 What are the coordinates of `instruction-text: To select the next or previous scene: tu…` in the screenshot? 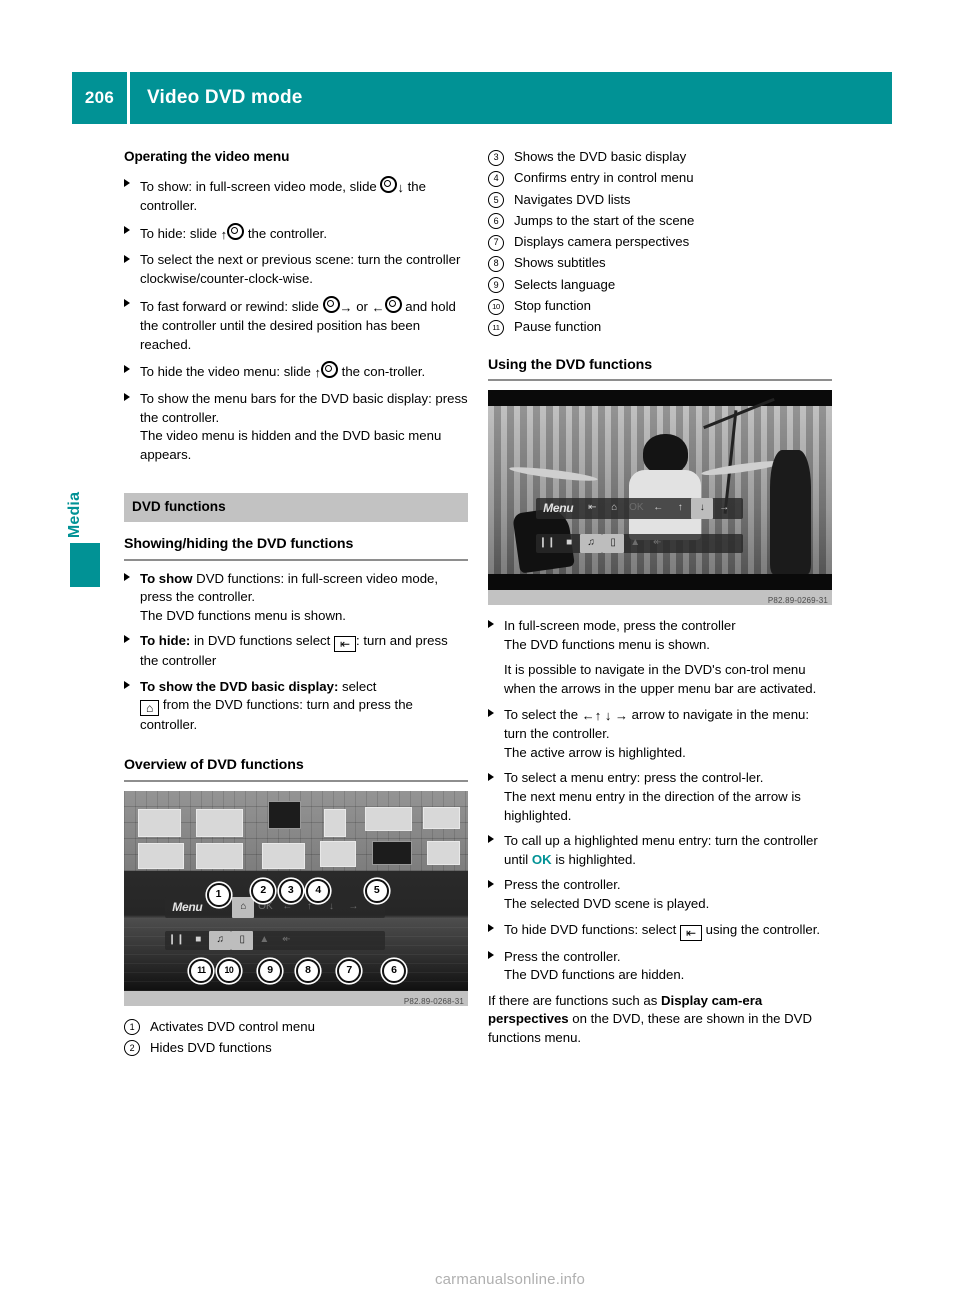 It's located at (300, 269).